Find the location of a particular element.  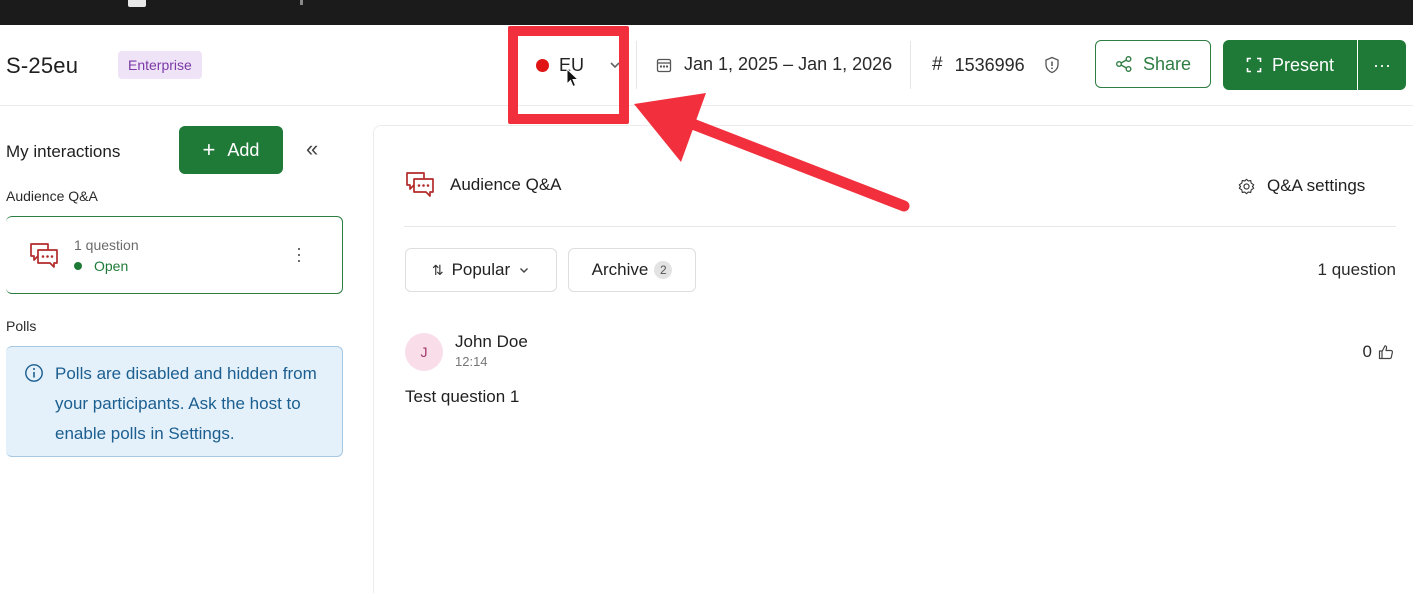

question-time: 12:14 is located at coordinates (471, 361).